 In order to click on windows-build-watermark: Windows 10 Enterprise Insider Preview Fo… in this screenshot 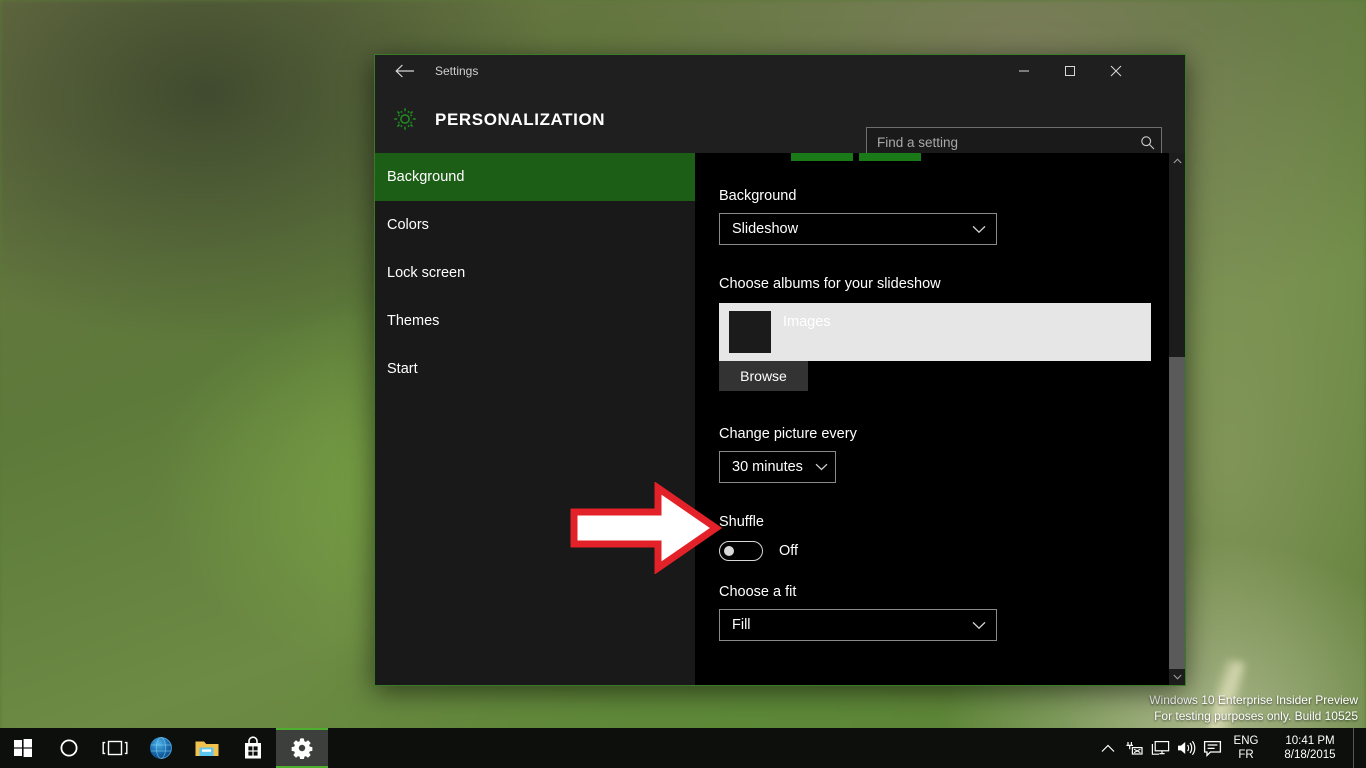, I will do `click(1253, 708)`.